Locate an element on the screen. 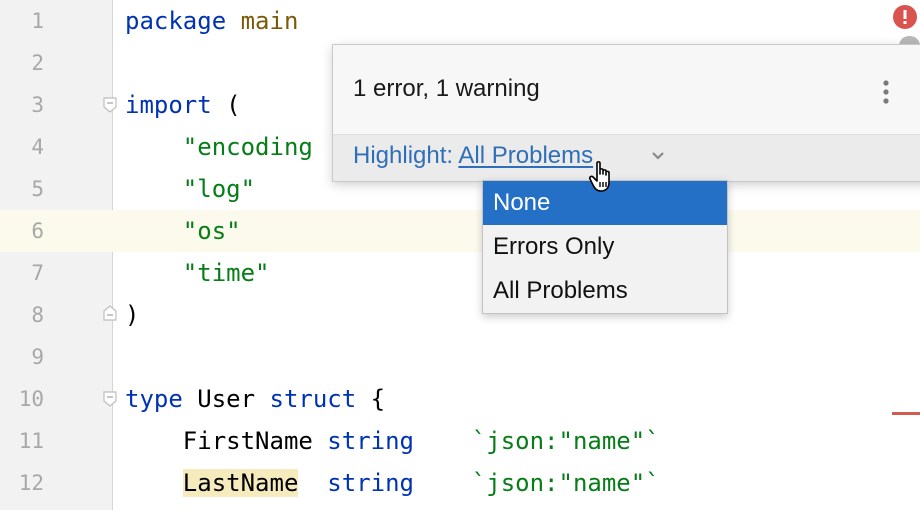 This screenshot has width=920, height=510. code-text: "encoding is located at coordinates (219, 147).